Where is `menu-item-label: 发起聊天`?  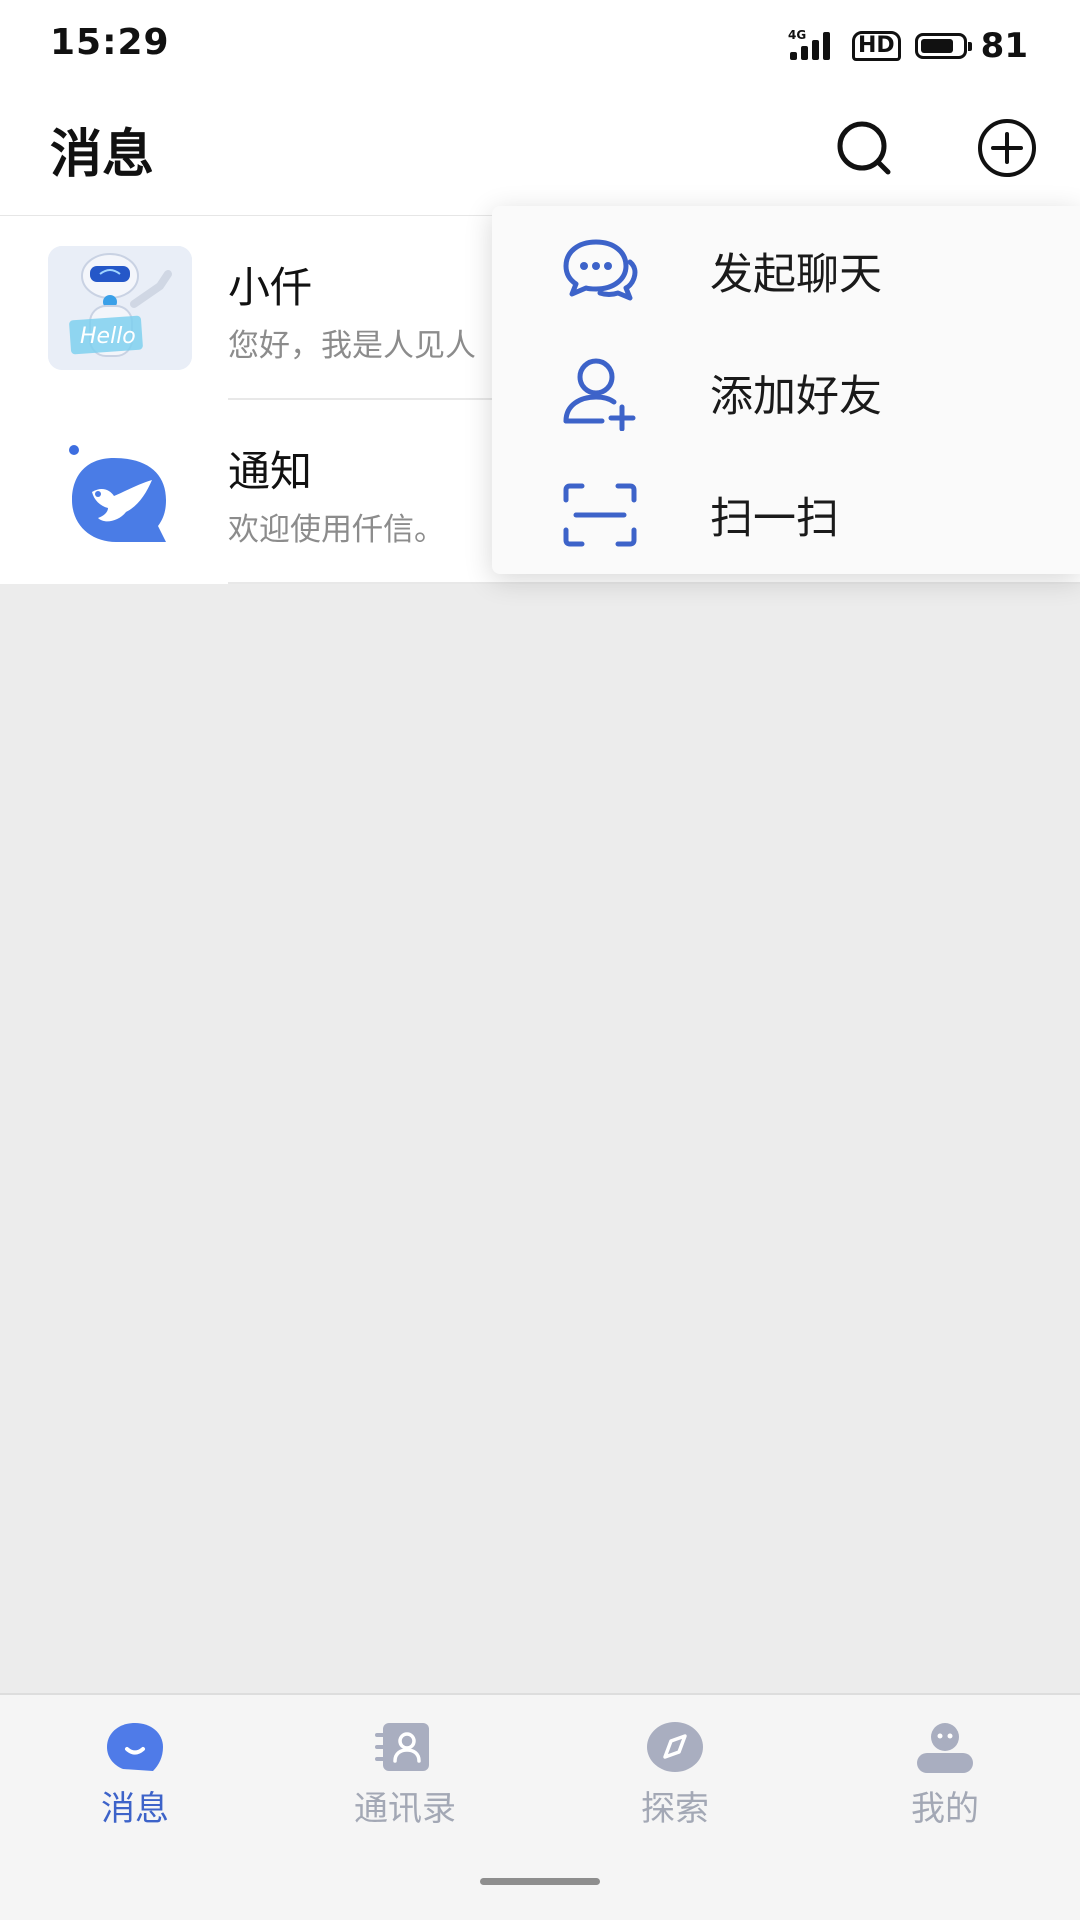
menu-item-label: 发起聊天 is located at coordinates (796, 275).